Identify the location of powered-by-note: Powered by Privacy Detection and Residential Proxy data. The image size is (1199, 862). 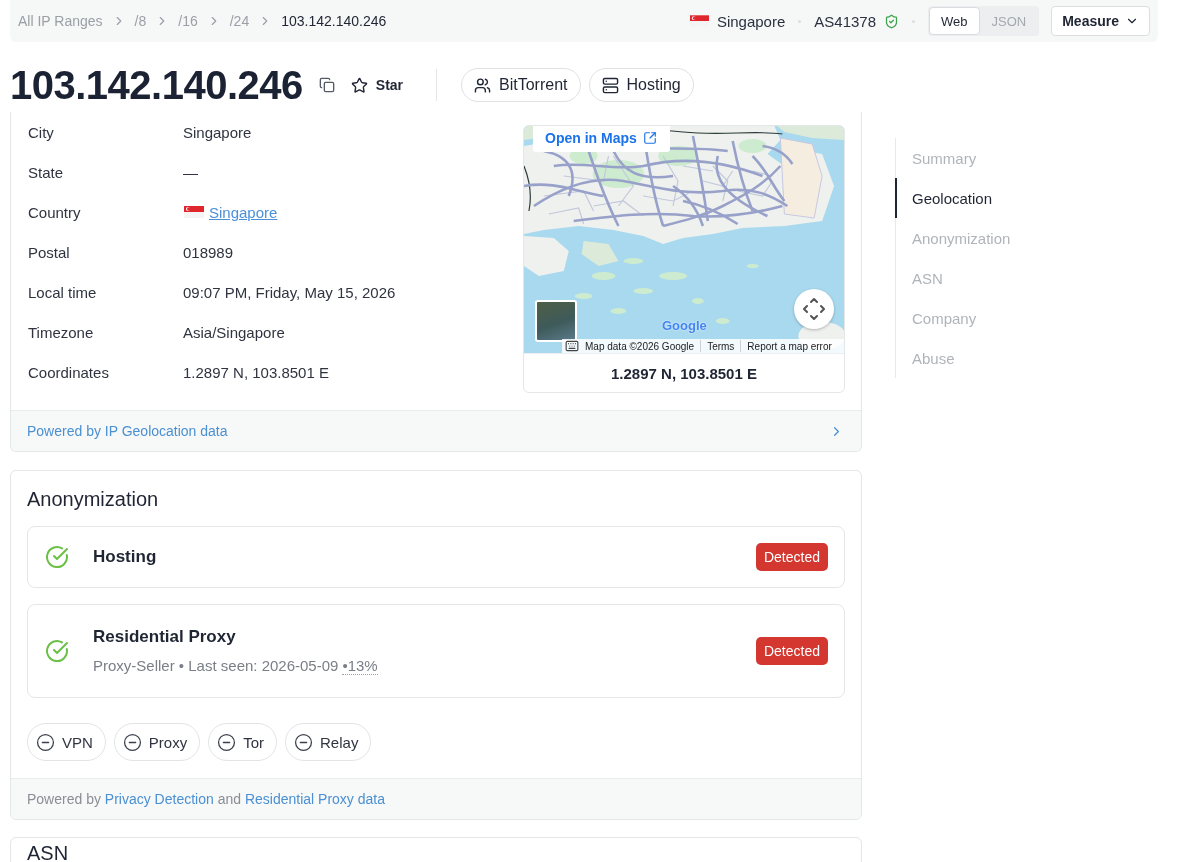
(206, 799).